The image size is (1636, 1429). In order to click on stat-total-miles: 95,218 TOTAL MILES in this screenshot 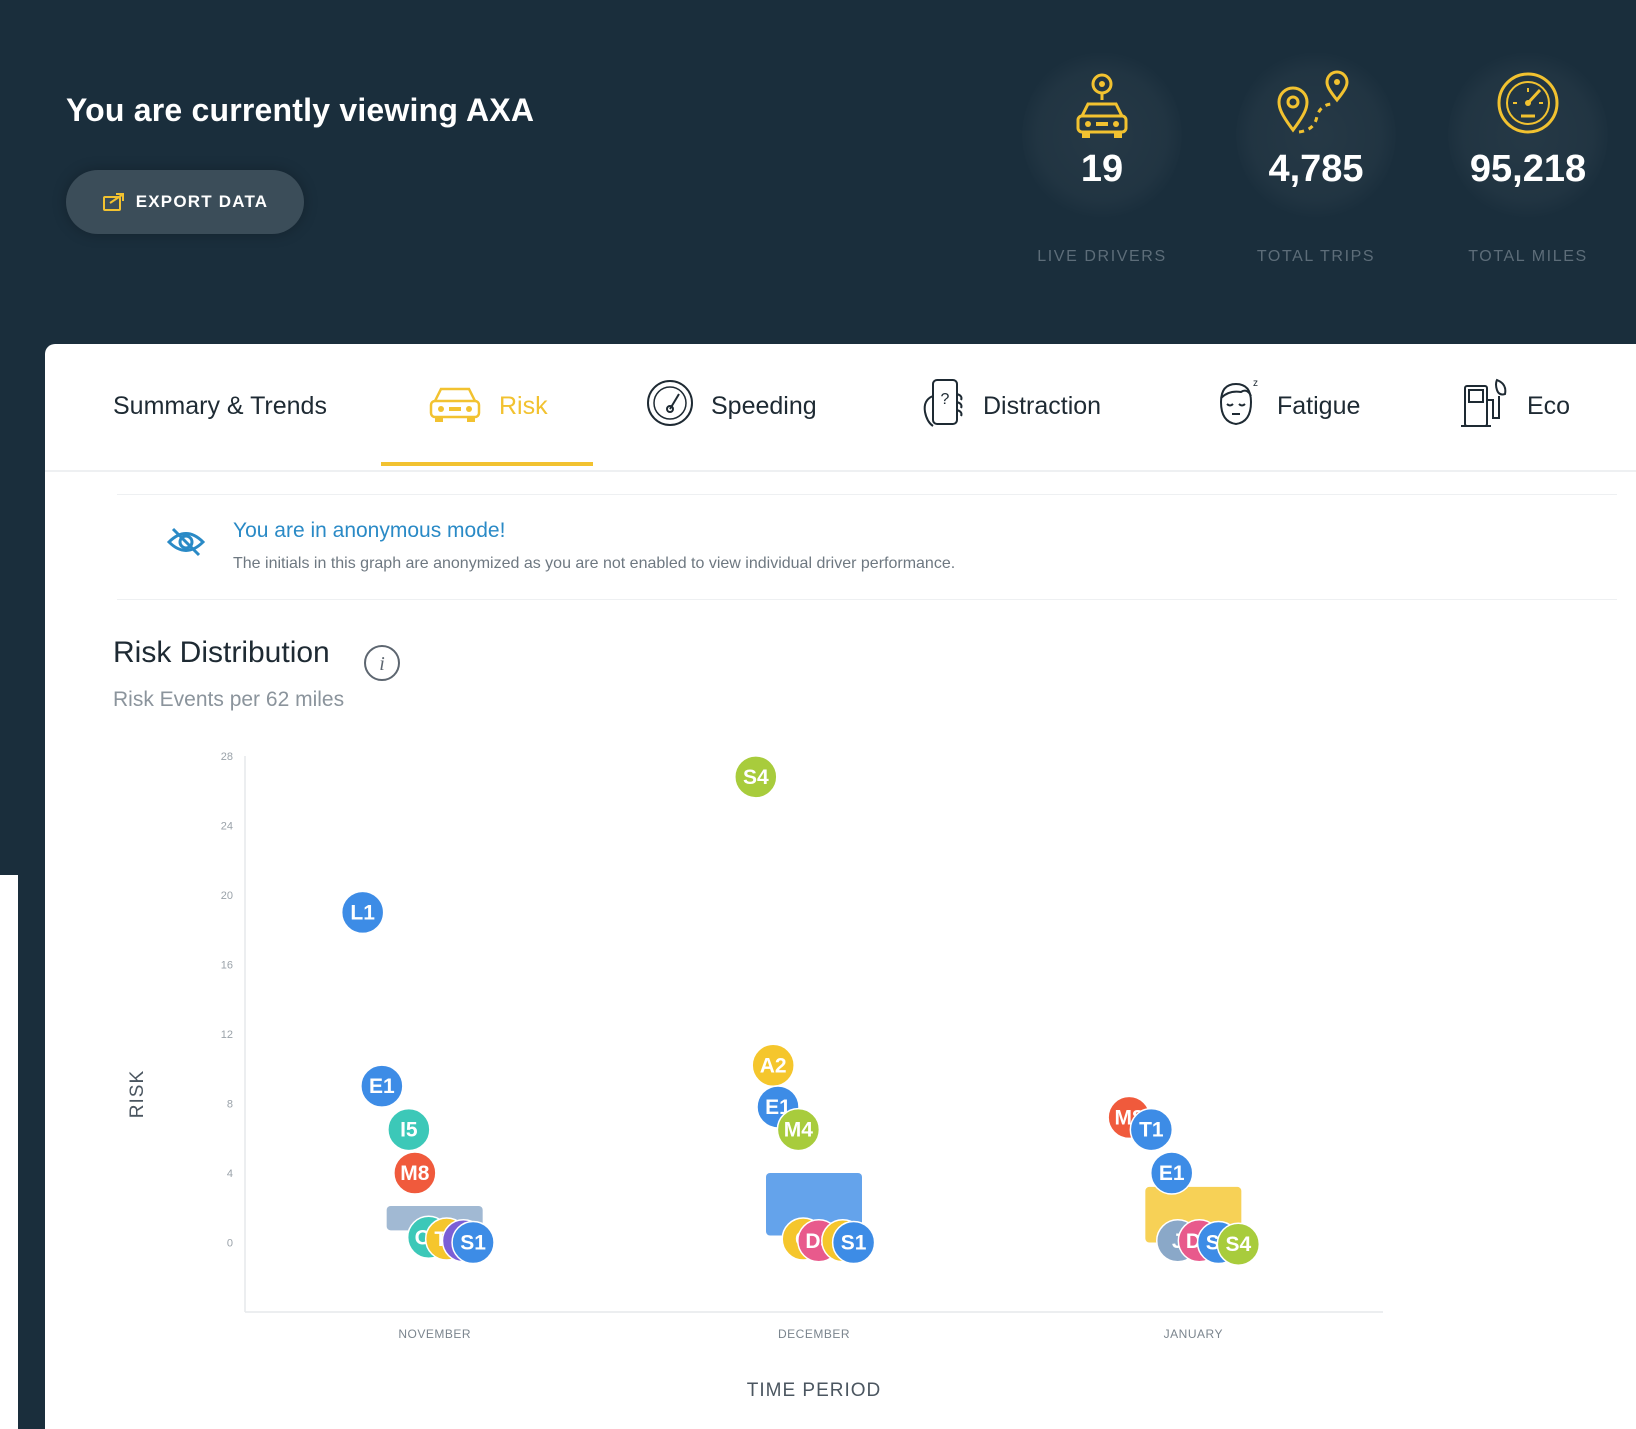, I will do `click(1528, 165)`.